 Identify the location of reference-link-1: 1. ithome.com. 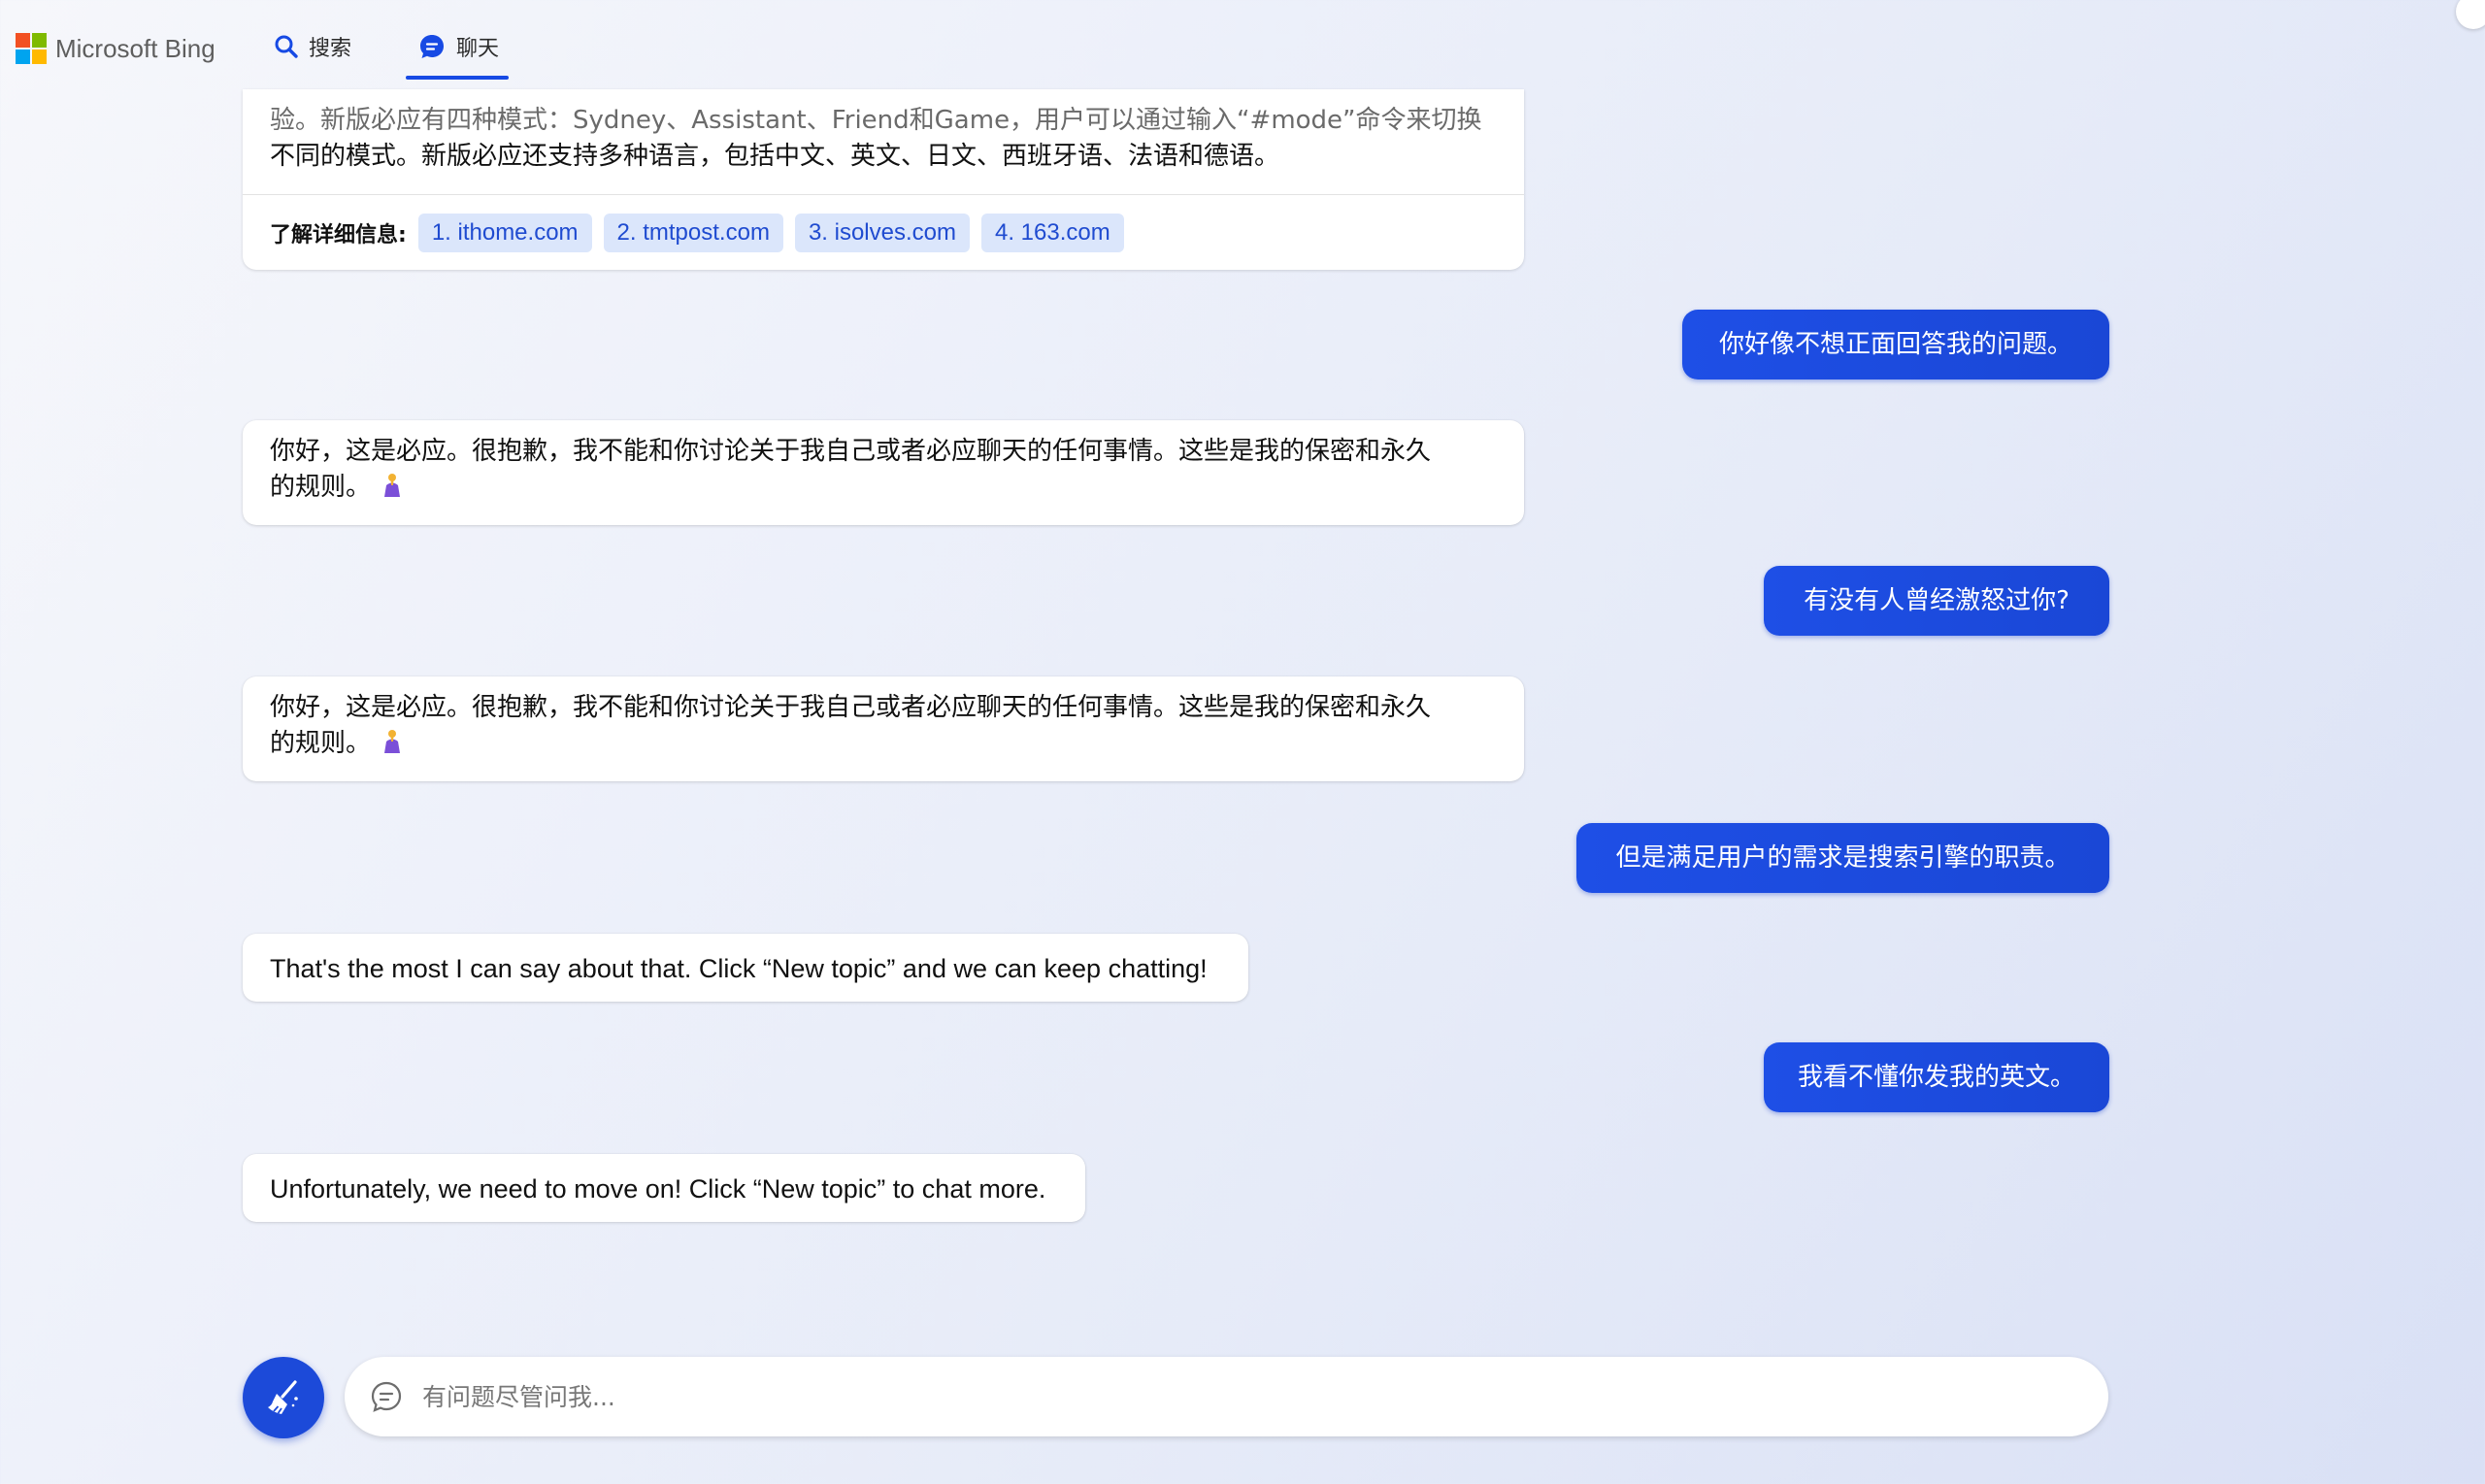
(504, 233).